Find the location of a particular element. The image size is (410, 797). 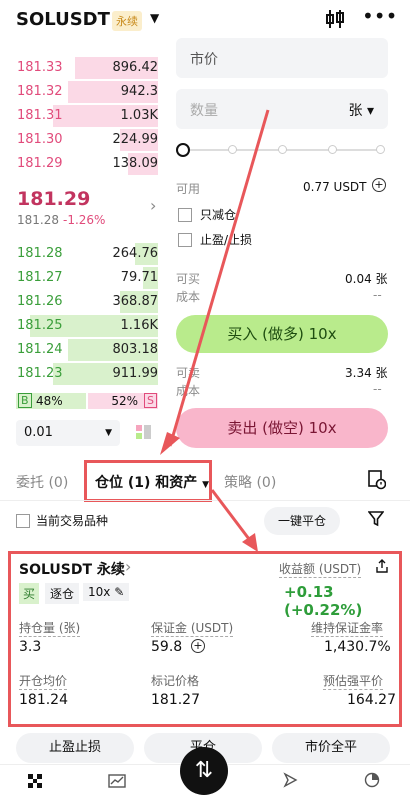

mark-price-value: 181.27 is located at coordinates (175, 700).